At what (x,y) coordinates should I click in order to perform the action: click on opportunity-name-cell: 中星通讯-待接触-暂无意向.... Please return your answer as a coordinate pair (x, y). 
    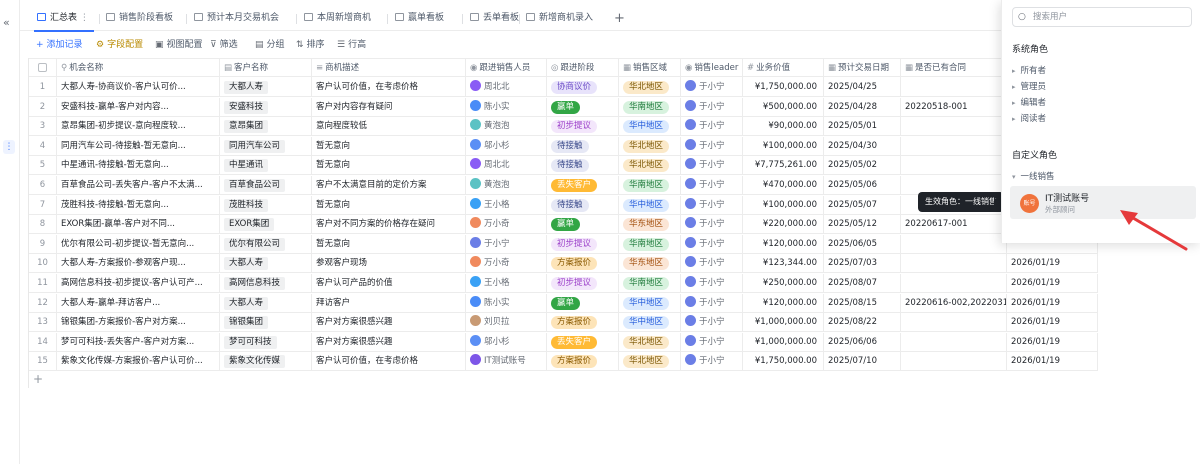
    Looking at the image, I should click on (138, 166).